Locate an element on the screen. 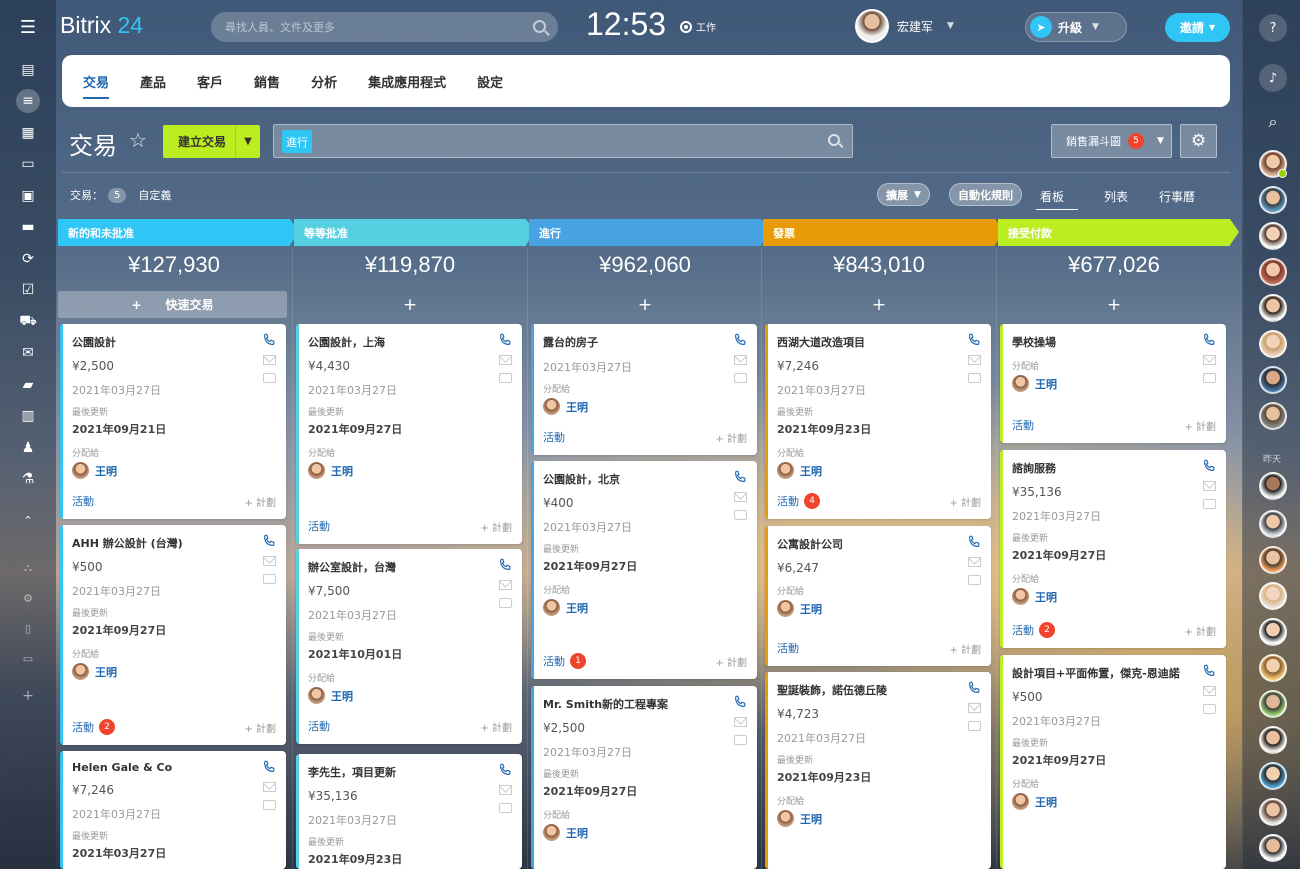 This screenshot has width=1300, height=869. card-title: 公園設計，北京 is located at coordinates (644, 479).